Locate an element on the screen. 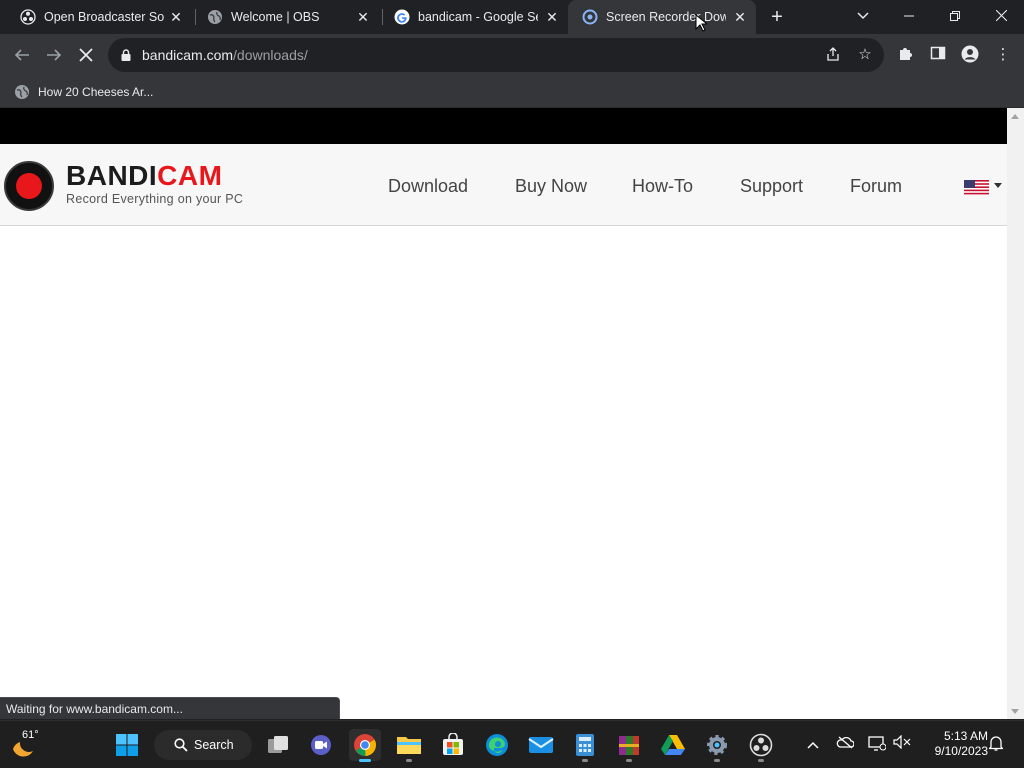 The image size is (1024, 768). new-tab-button: + is located at coordinates (777, 17).